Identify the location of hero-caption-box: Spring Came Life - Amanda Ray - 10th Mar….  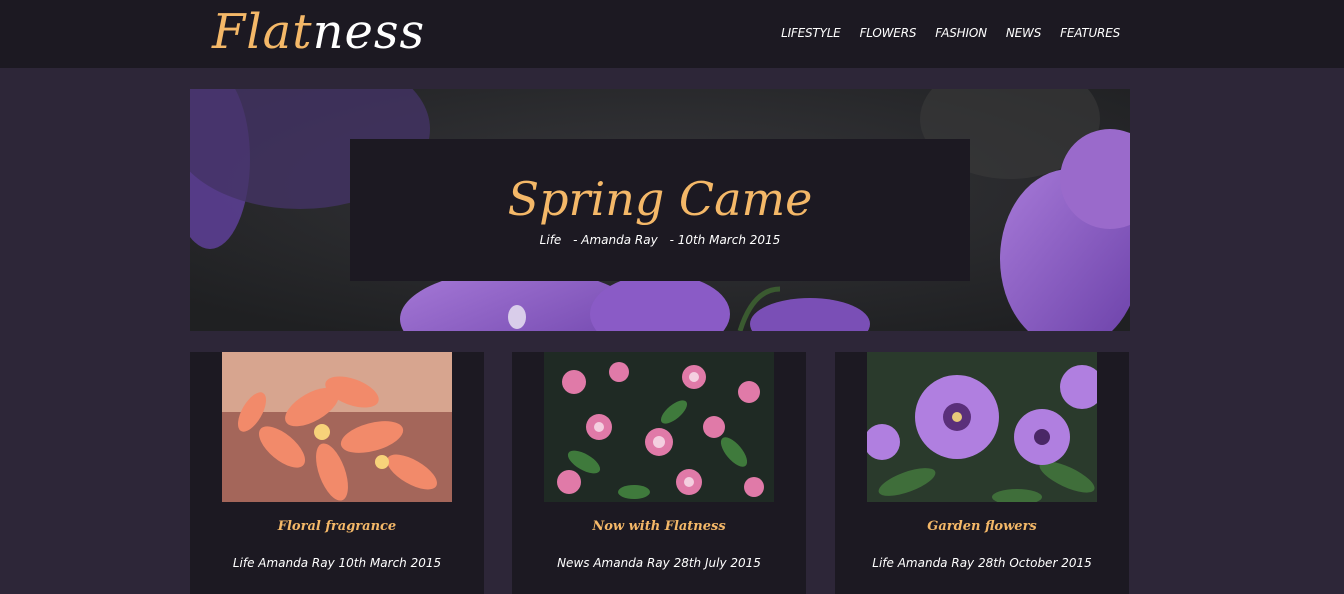
(660, 210).